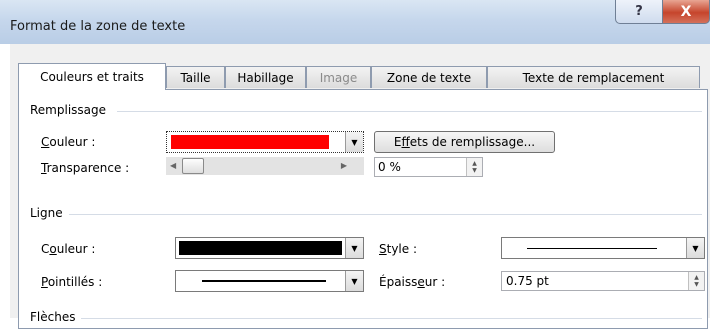 This screenshot has height=329, width=710. I want to click on tab-text-box: Zone de texte, so click(429, 77).